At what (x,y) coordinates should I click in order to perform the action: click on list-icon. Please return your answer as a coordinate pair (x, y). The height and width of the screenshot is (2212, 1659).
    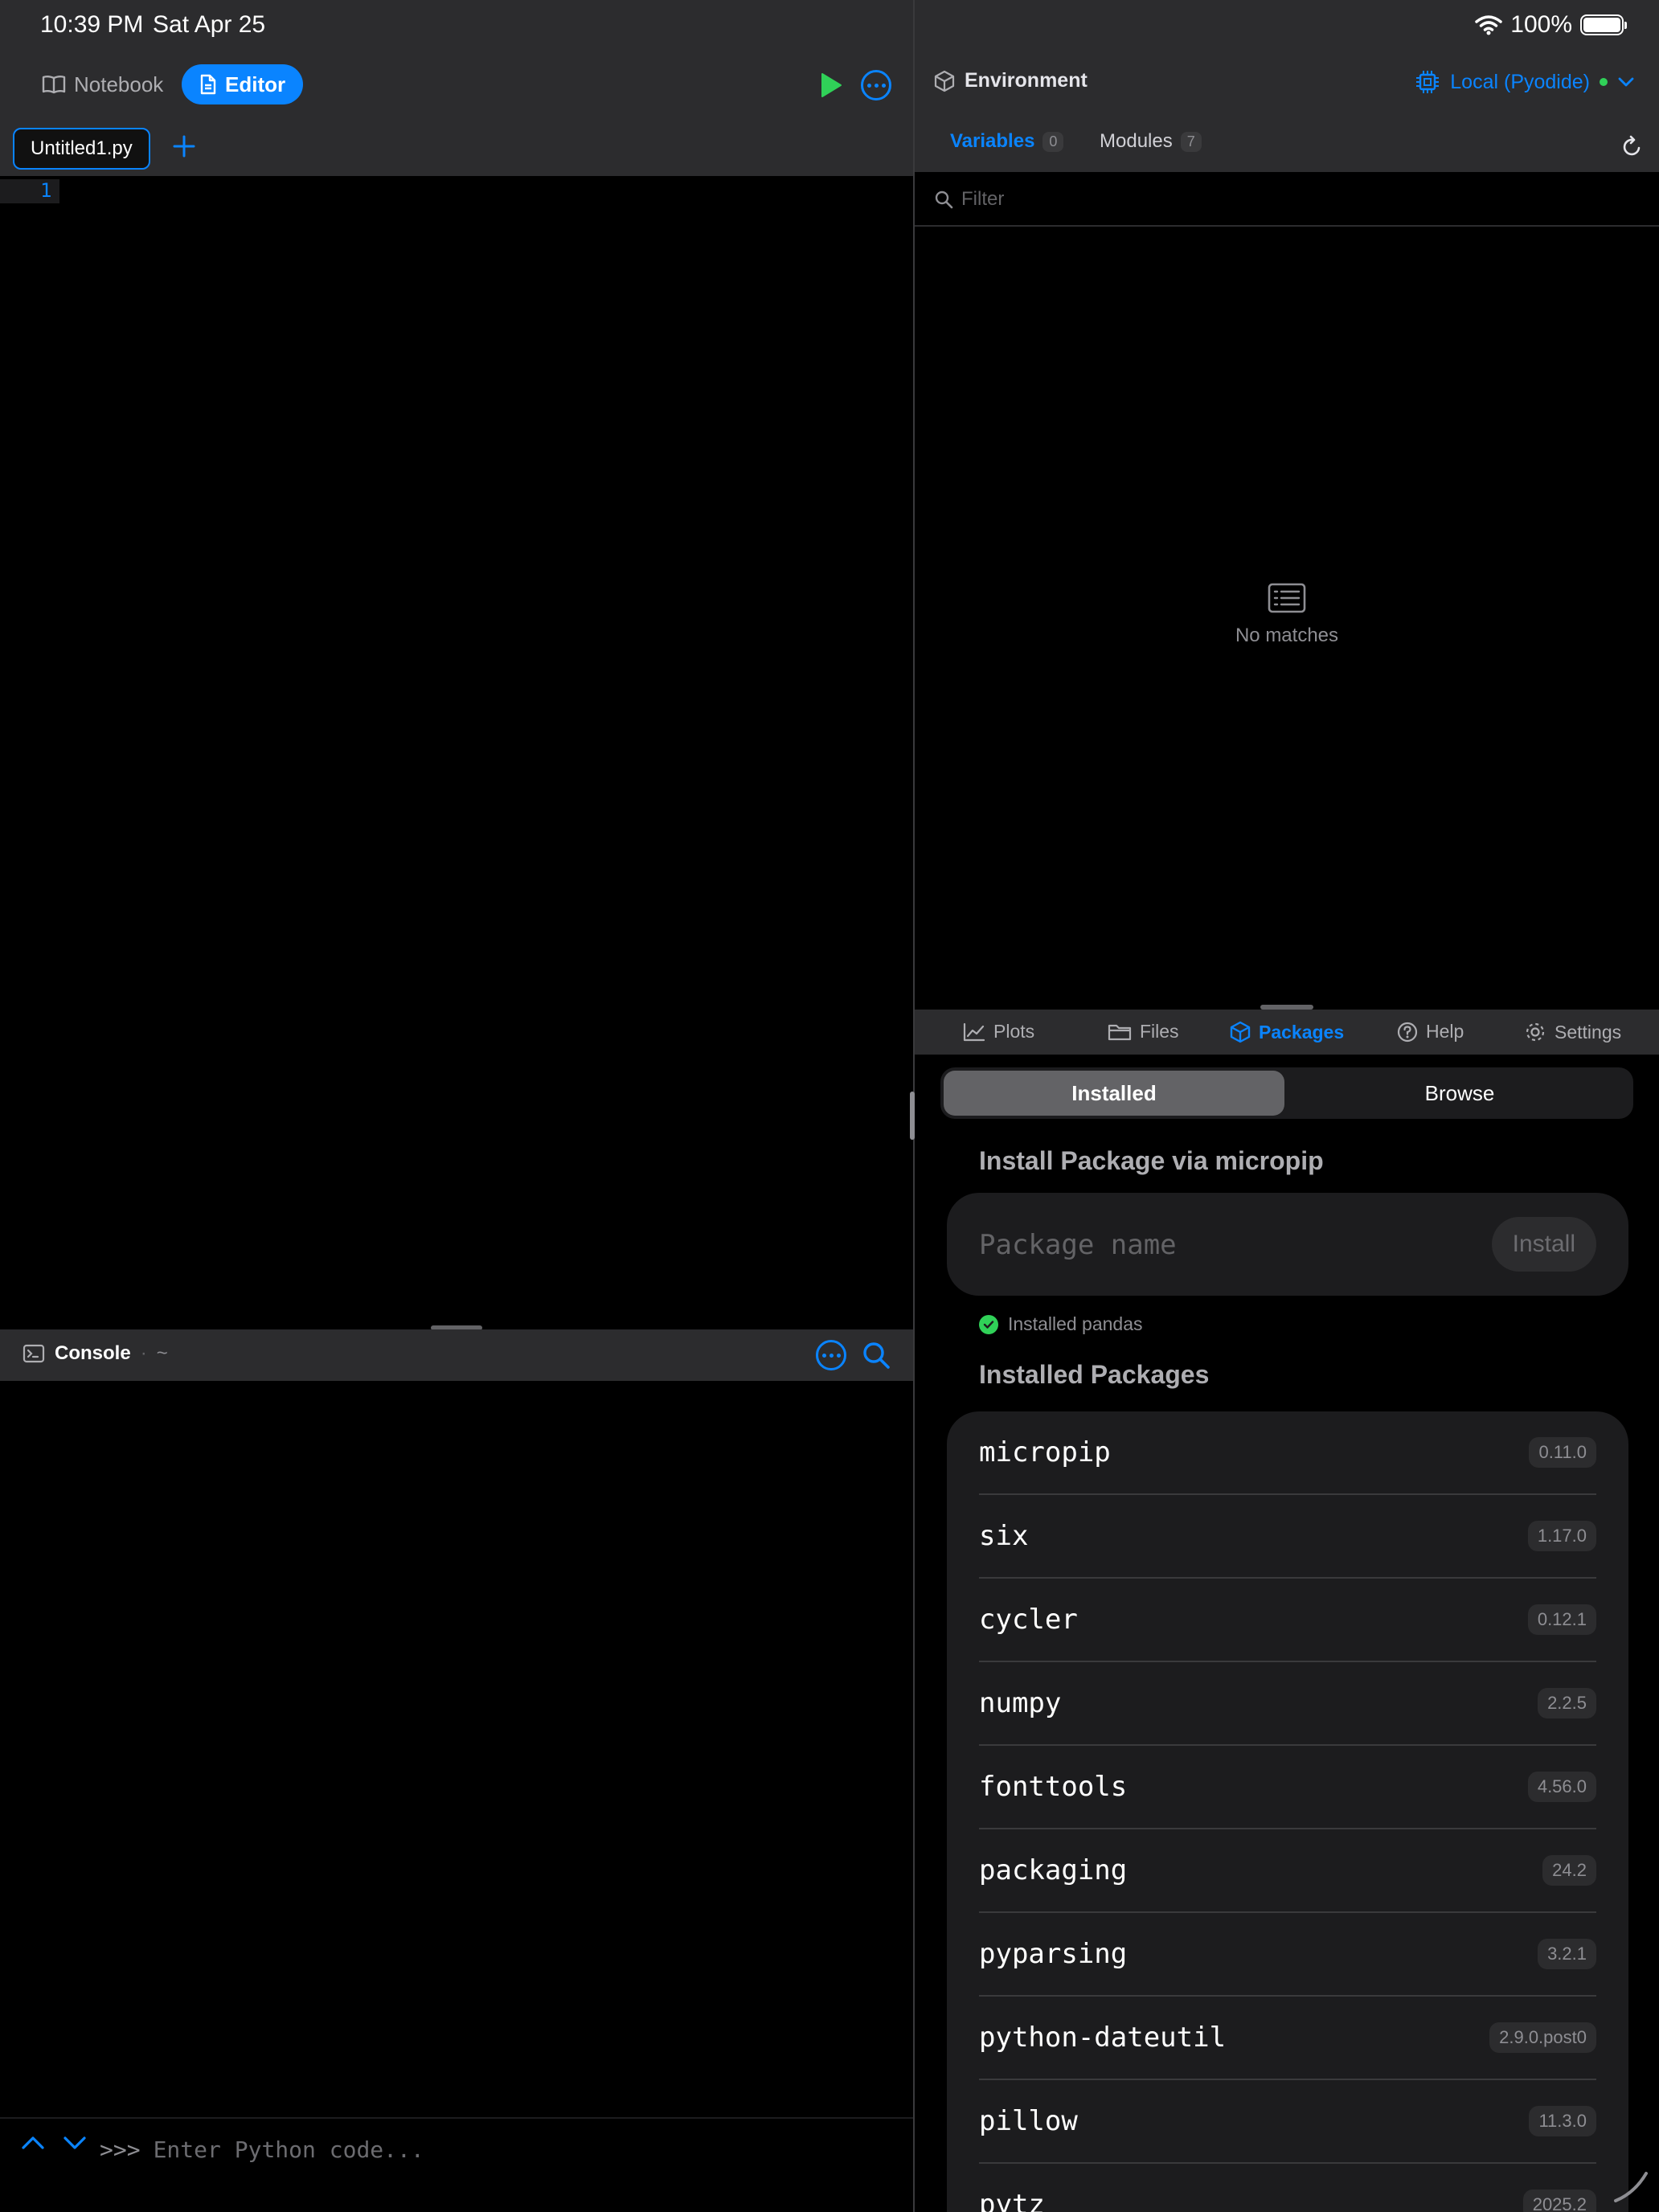
    Looking at the image, I should click on (1287, 598).